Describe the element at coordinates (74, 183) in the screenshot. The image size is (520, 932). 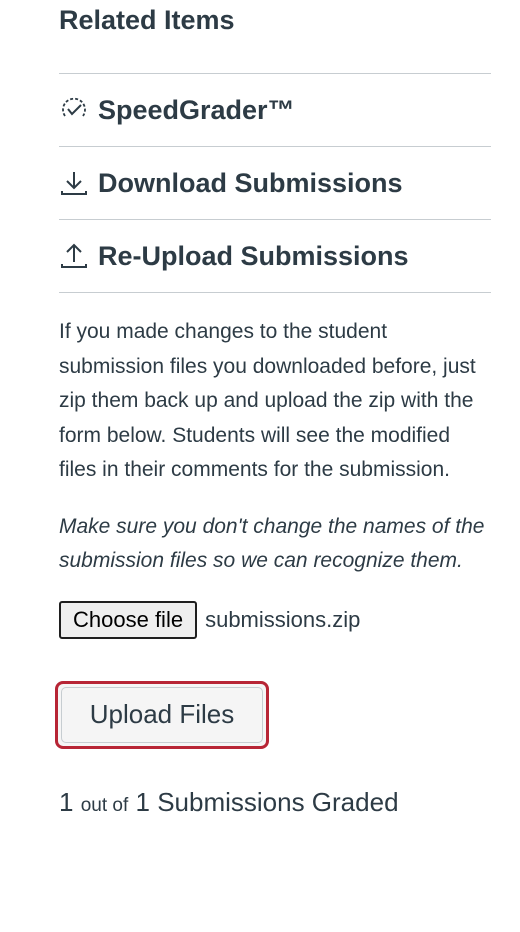
I see `download-icon` at that location.